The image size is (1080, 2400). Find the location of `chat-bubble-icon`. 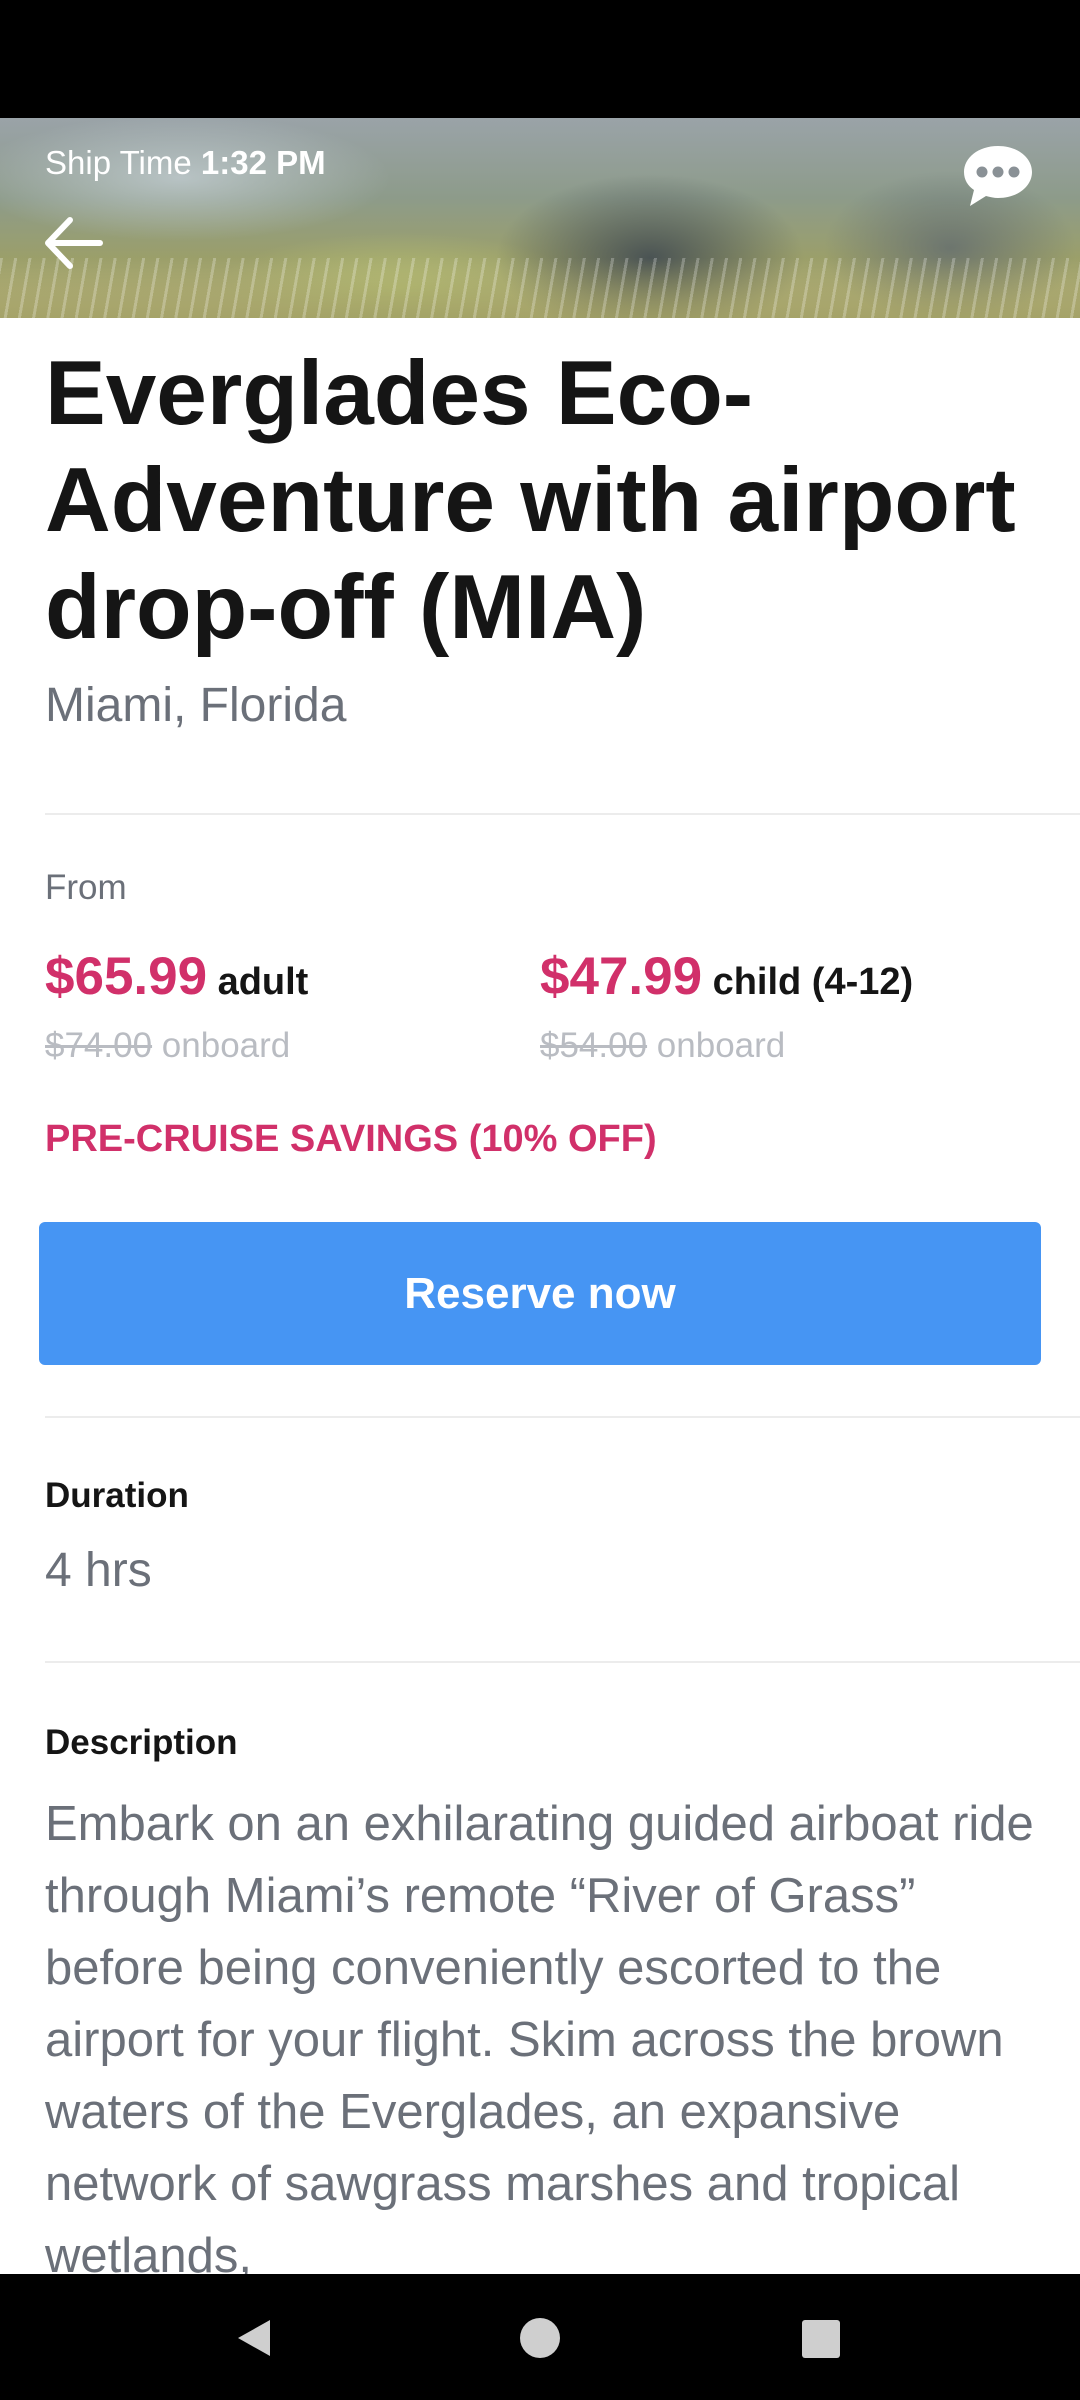

chat-bubble-icon is located at coordinates (998, 176).